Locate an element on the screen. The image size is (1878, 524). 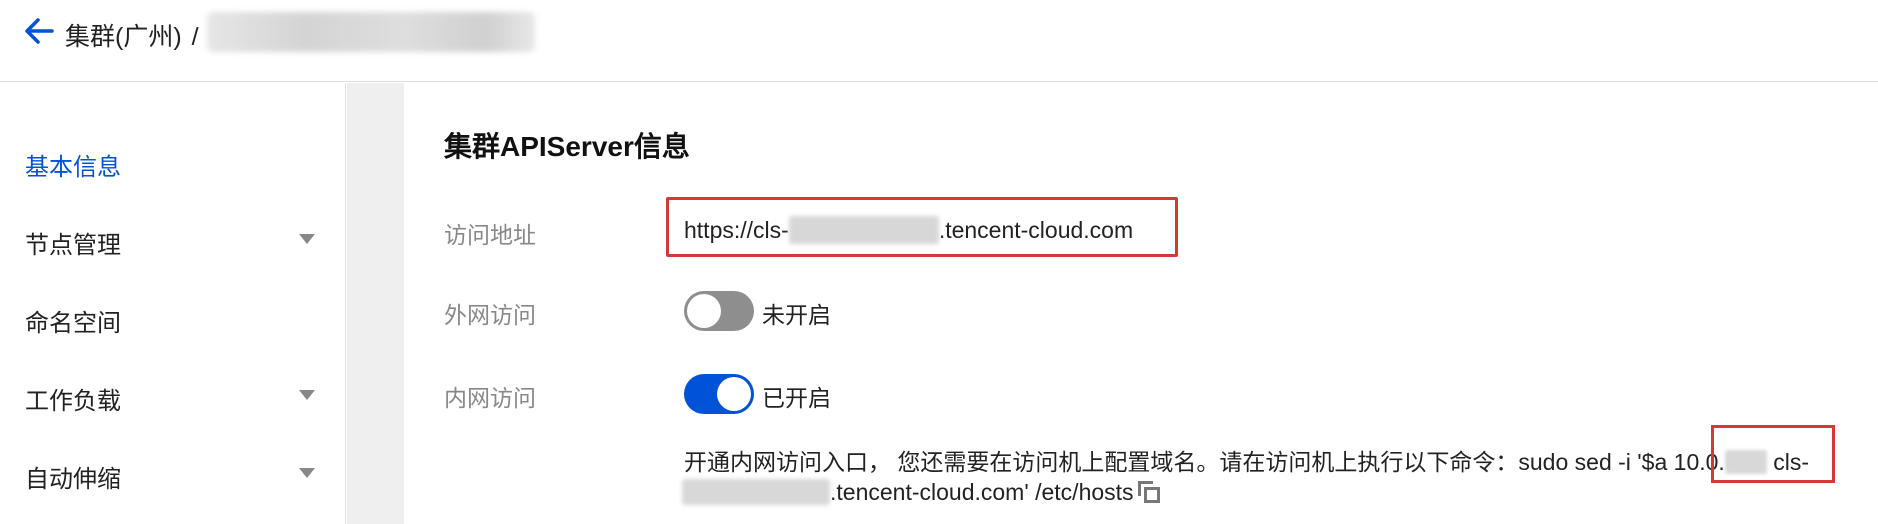
sidebar-item-label: 工作负载 is located at coordinates (73, 401).